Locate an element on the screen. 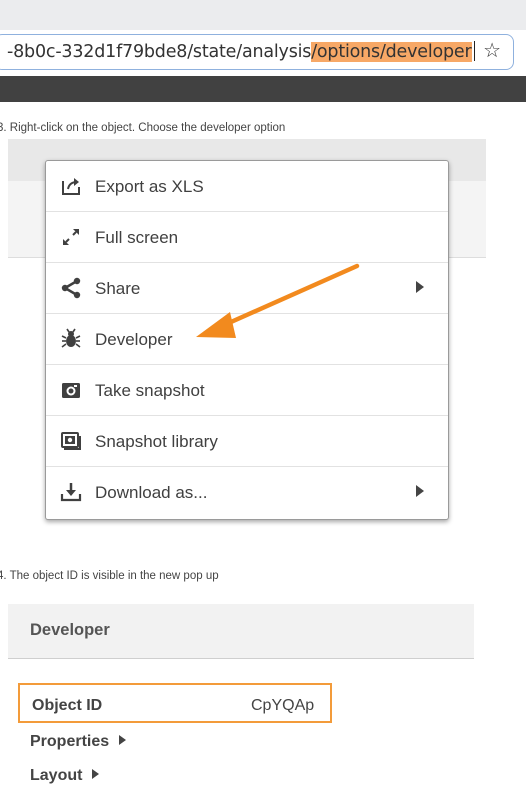  menu-item-label: Full screen is located at coordinates (137, 237).